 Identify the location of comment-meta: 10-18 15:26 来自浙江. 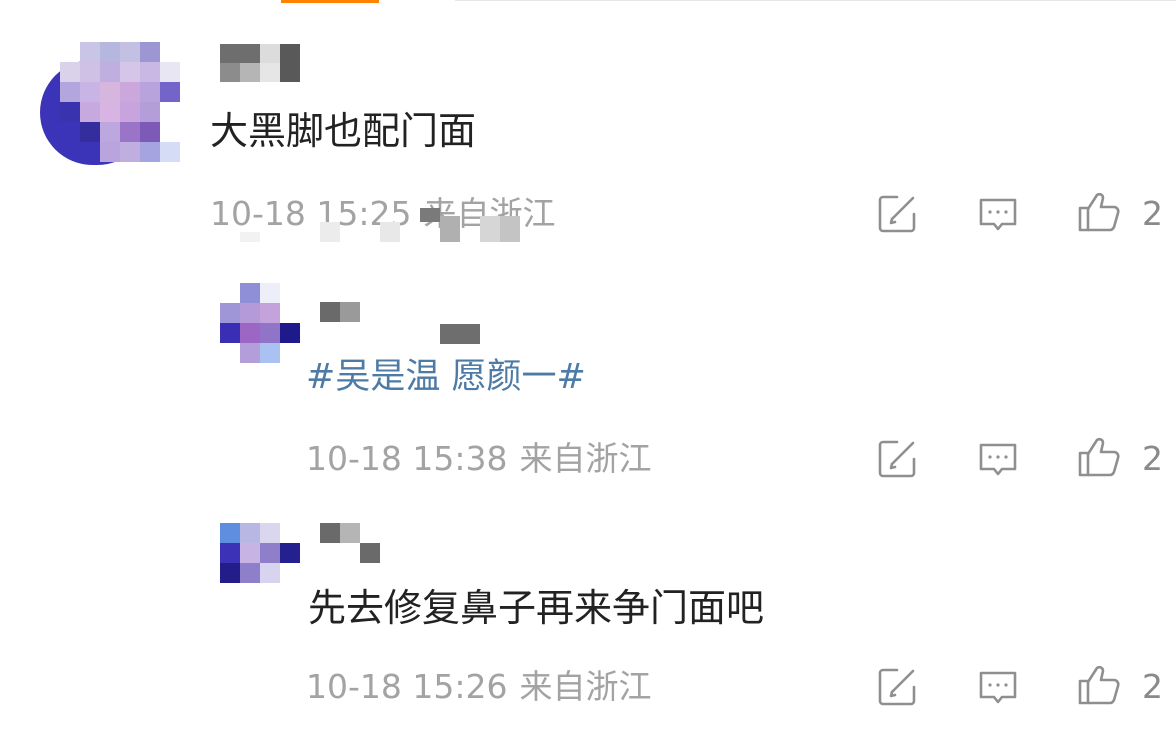
(478, 687).